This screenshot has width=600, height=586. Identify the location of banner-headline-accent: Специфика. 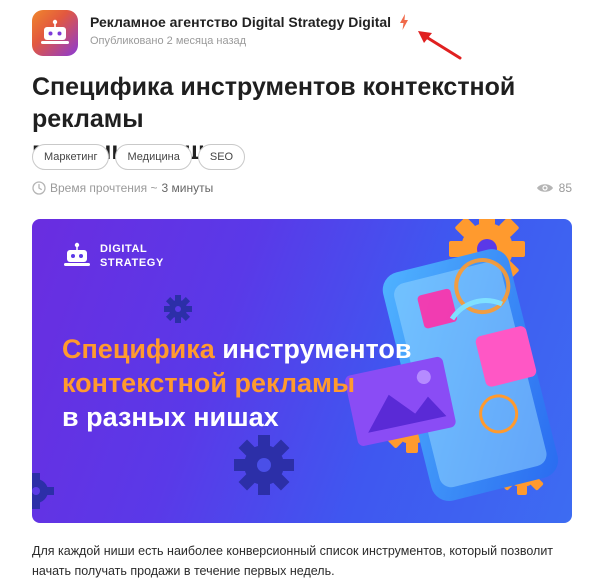
(138, 349).